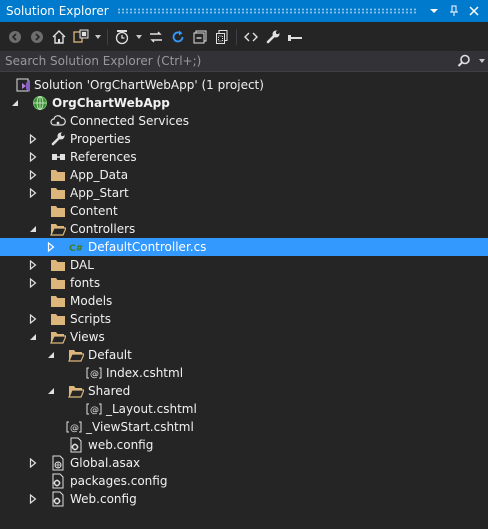  Describe the element at coordinates (244, 175) in the screenshot. I see `tree-item-app-data: App_Data` at that location.